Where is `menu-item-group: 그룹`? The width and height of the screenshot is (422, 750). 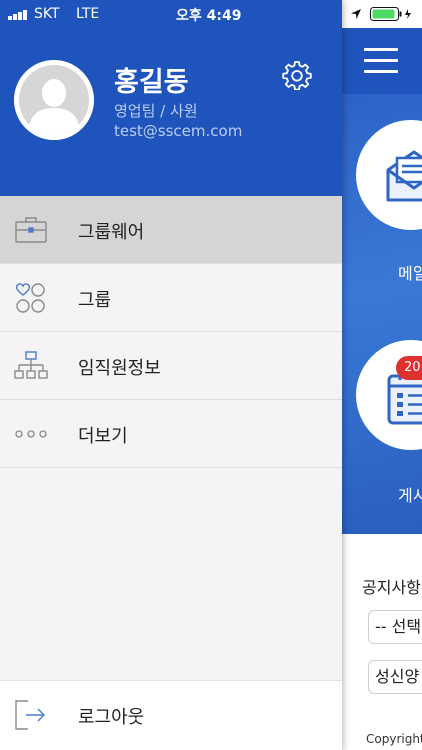 menu-item-group: 그룹 is located at coordinates (171, 298).